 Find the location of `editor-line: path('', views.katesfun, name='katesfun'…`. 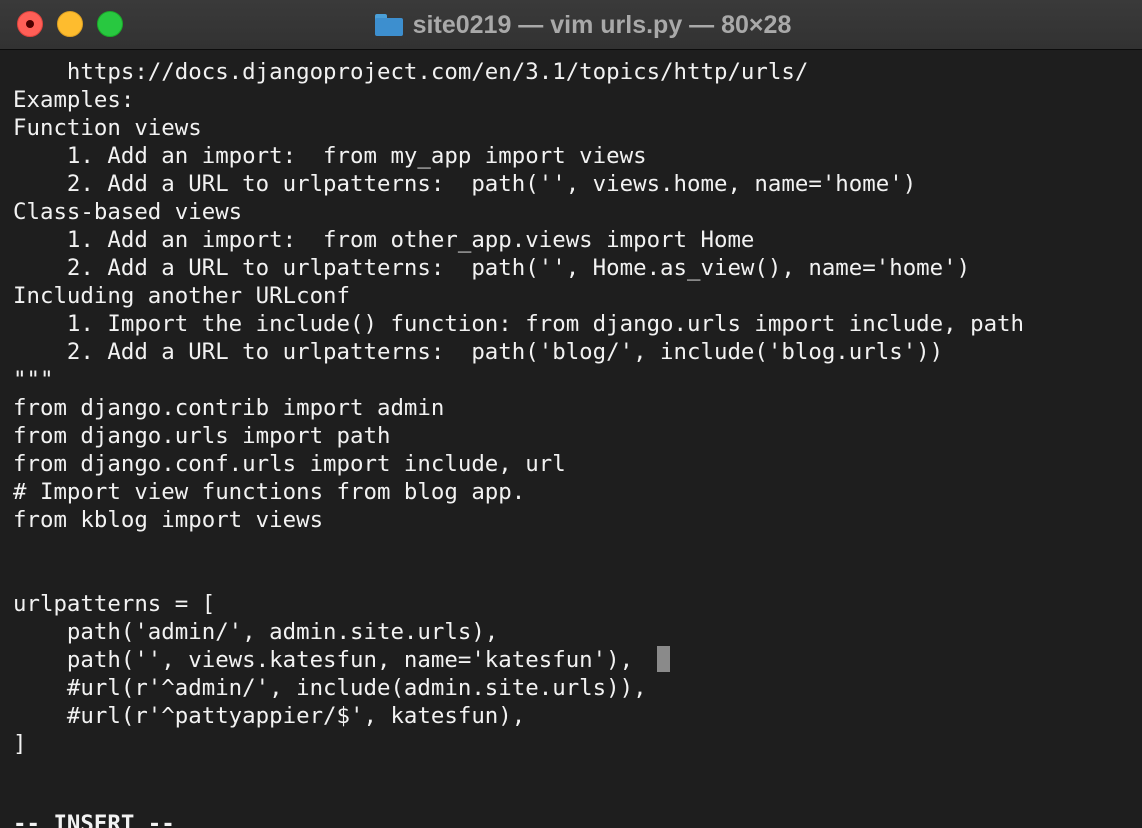

editor-line: path('', views.katesfun, name='katesfun'… is located at coordinates (323, 660).